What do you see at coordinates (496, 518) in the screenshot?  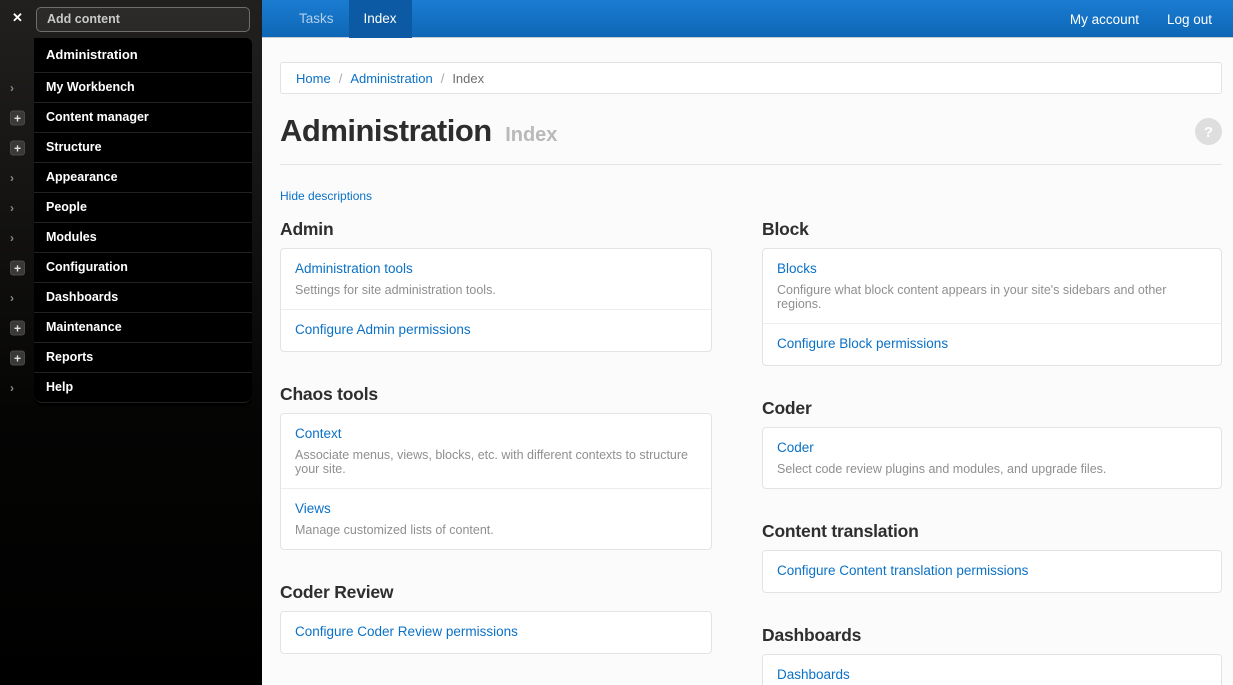 I see `panel-row: Views Manage customized lists of content.` at bounding box center [496, 518].